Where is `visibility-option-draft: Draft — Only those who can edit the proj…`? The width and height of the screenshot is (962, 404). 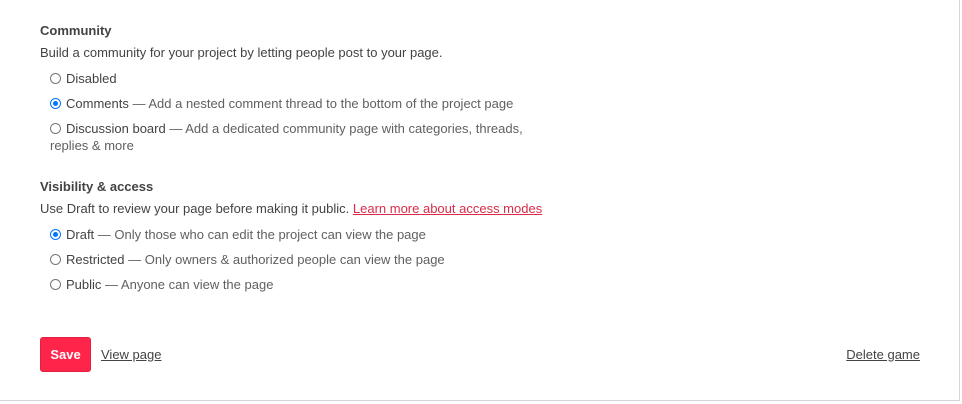
visibility-option-draft: Draft — Only those who can edit the proj… is located at coordinates (345, 234).